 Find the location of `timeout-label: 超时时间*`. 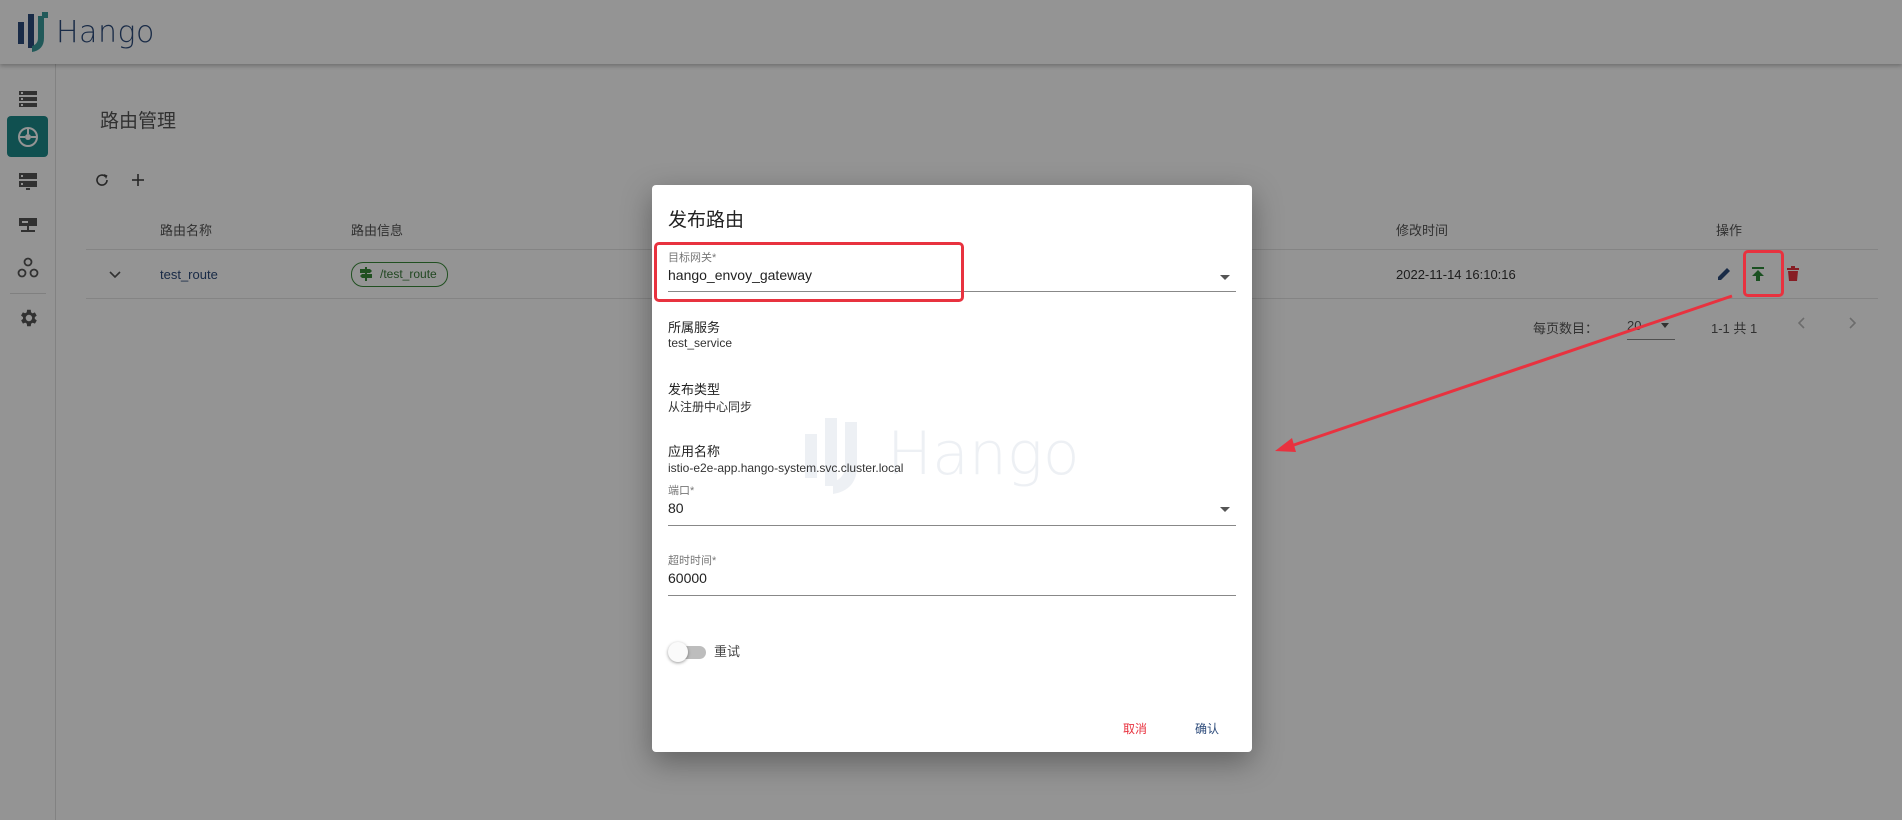

timeout-label: 超时时间* is located at coordinates (692, 561).